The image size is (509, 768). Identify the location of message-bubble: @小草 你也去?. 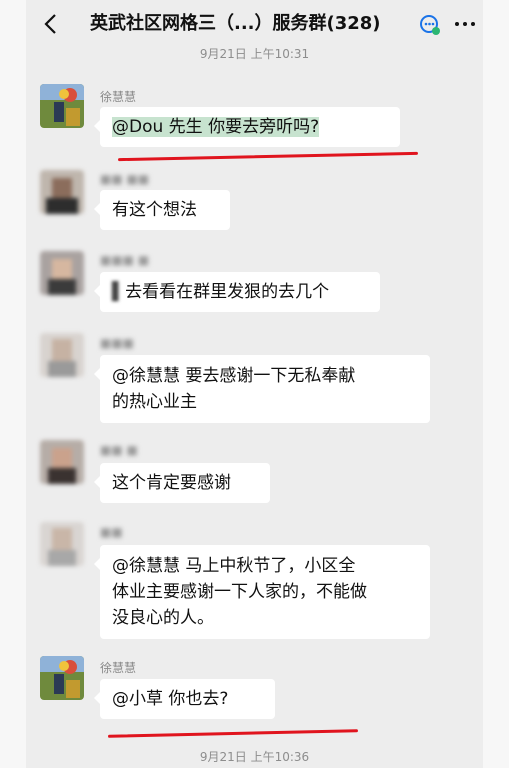
(184, 699).